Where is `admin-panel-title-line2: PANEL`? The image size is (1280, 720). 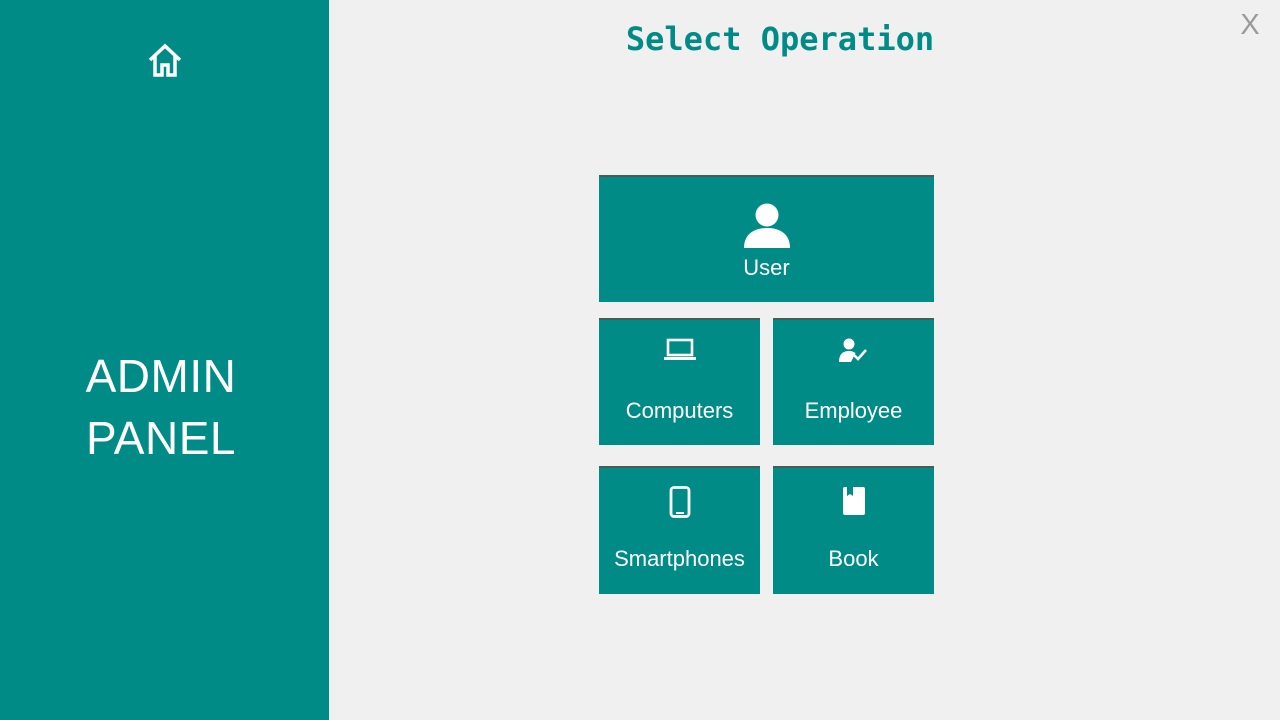
admin-panel-title-line2: PANEL is located at coordinates (161, 438).